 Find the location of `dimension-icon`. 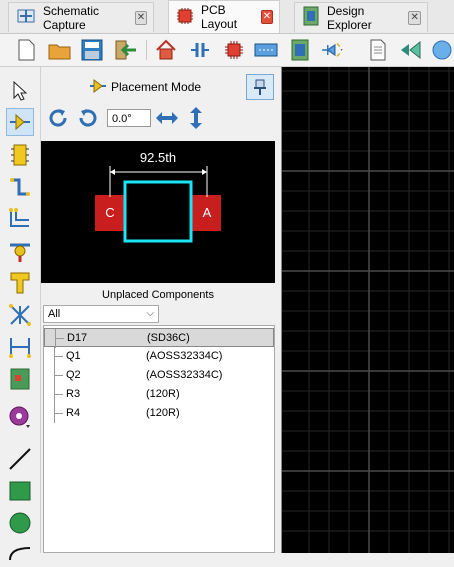

dimension-icon is located at coordinates (20, 347).